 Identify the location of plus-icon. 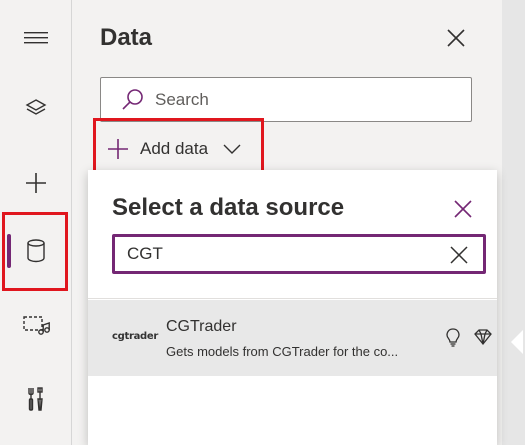
(36, 183).